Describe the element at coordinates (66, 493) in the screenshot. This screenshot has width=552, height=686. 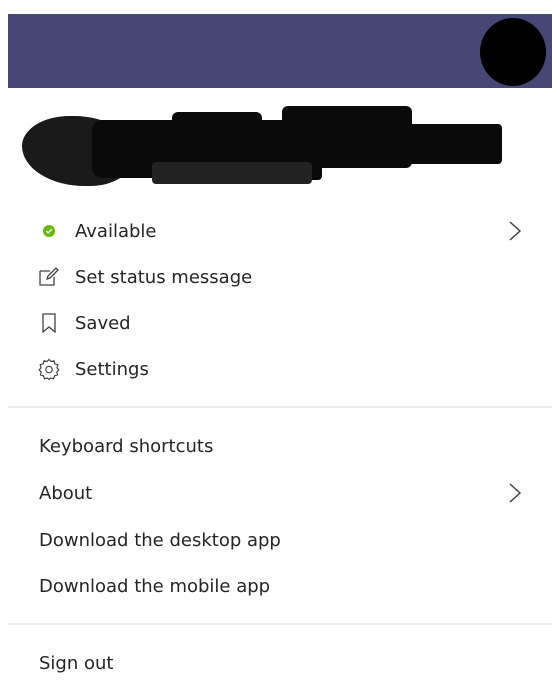
I see `about-label: About` at that location.